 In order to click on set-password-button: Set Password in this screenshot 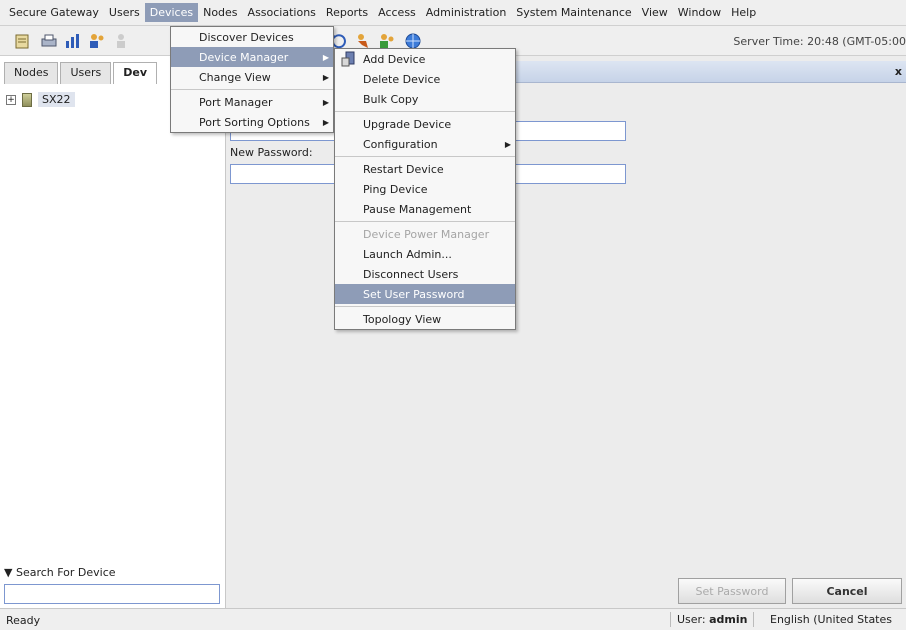, I will do `click(732, 591)`.